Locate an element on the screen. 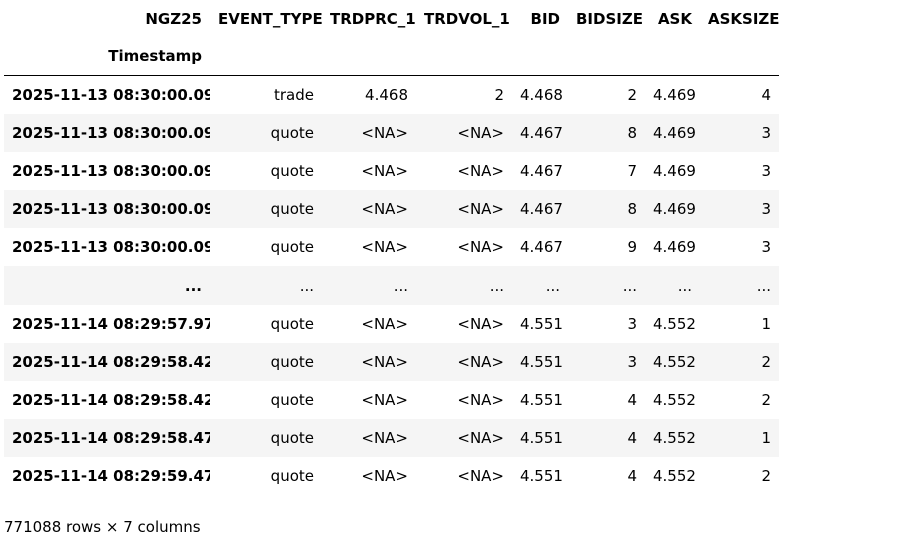  column-header-ask: ASK is located at coordinates (674, 18).